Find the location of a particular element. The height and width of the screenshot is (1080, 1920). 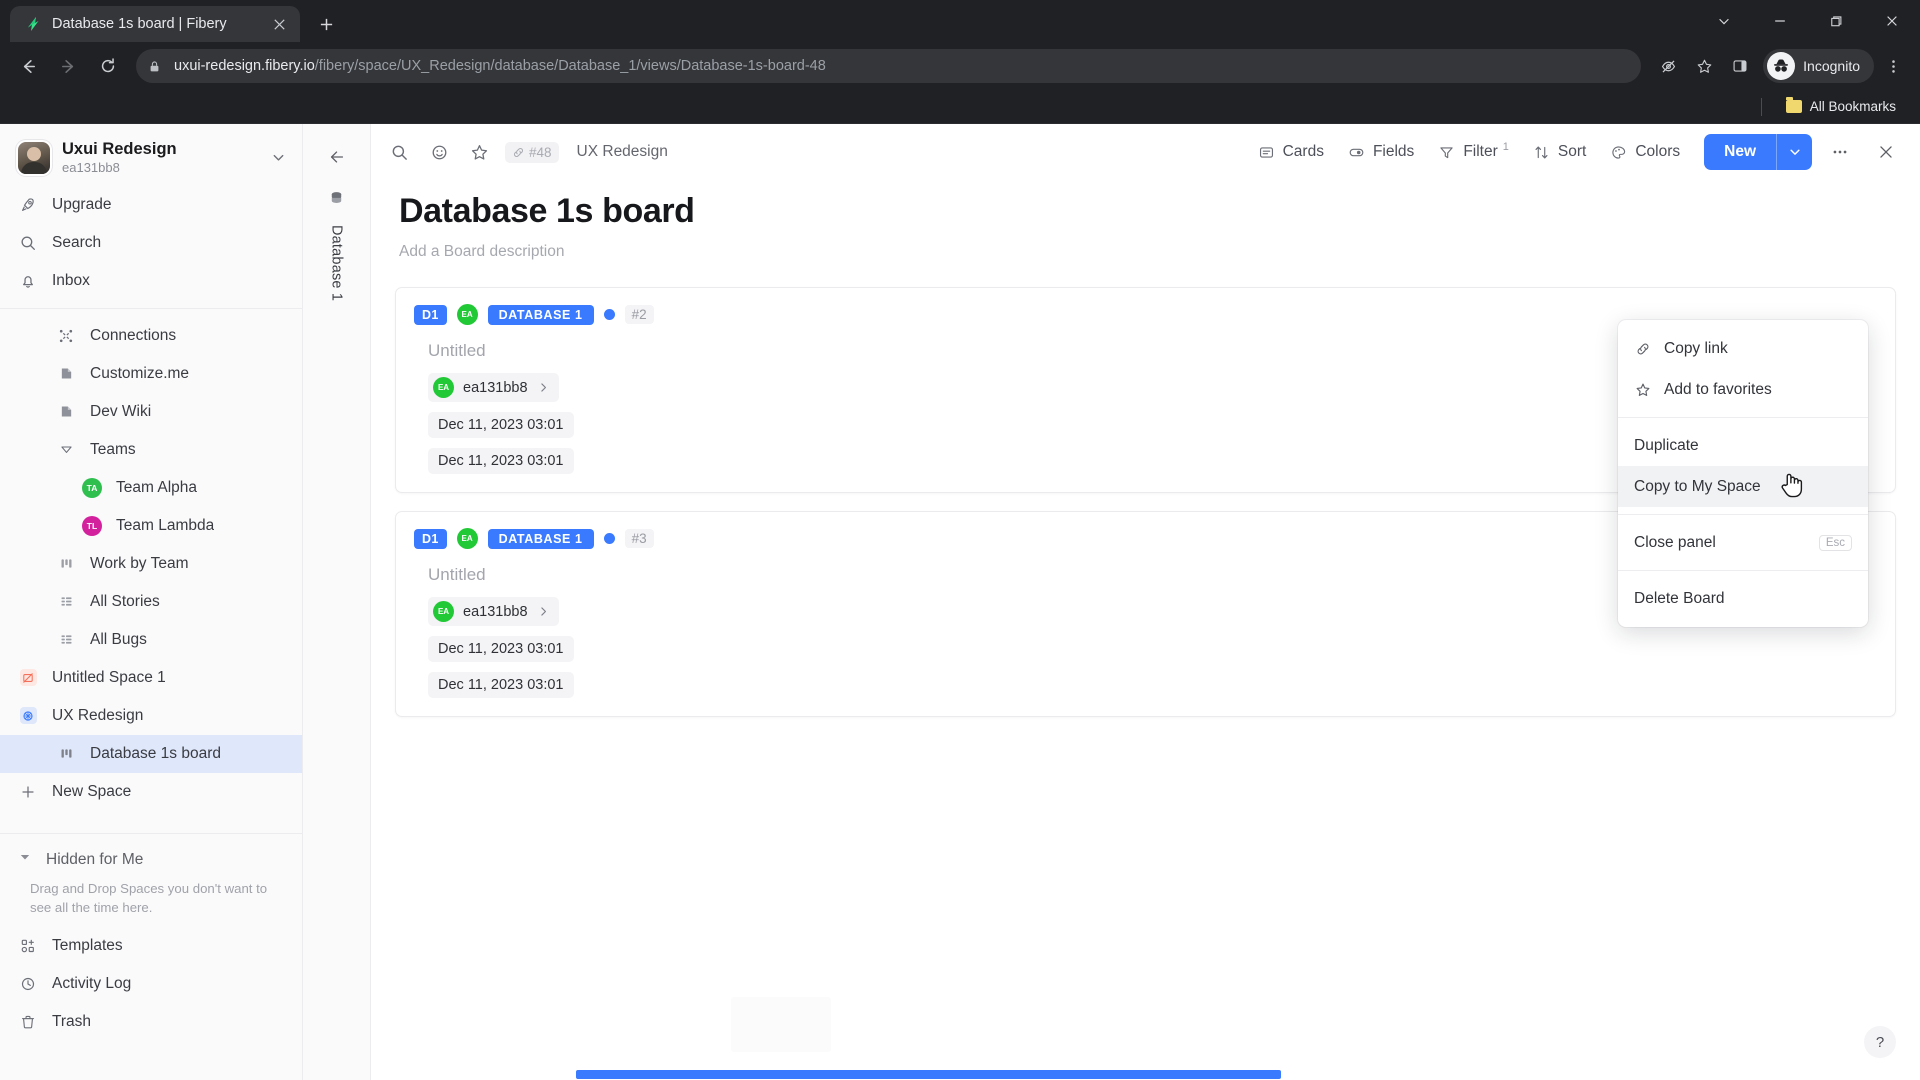

new-button: New is located at coordinates (1740, 152).